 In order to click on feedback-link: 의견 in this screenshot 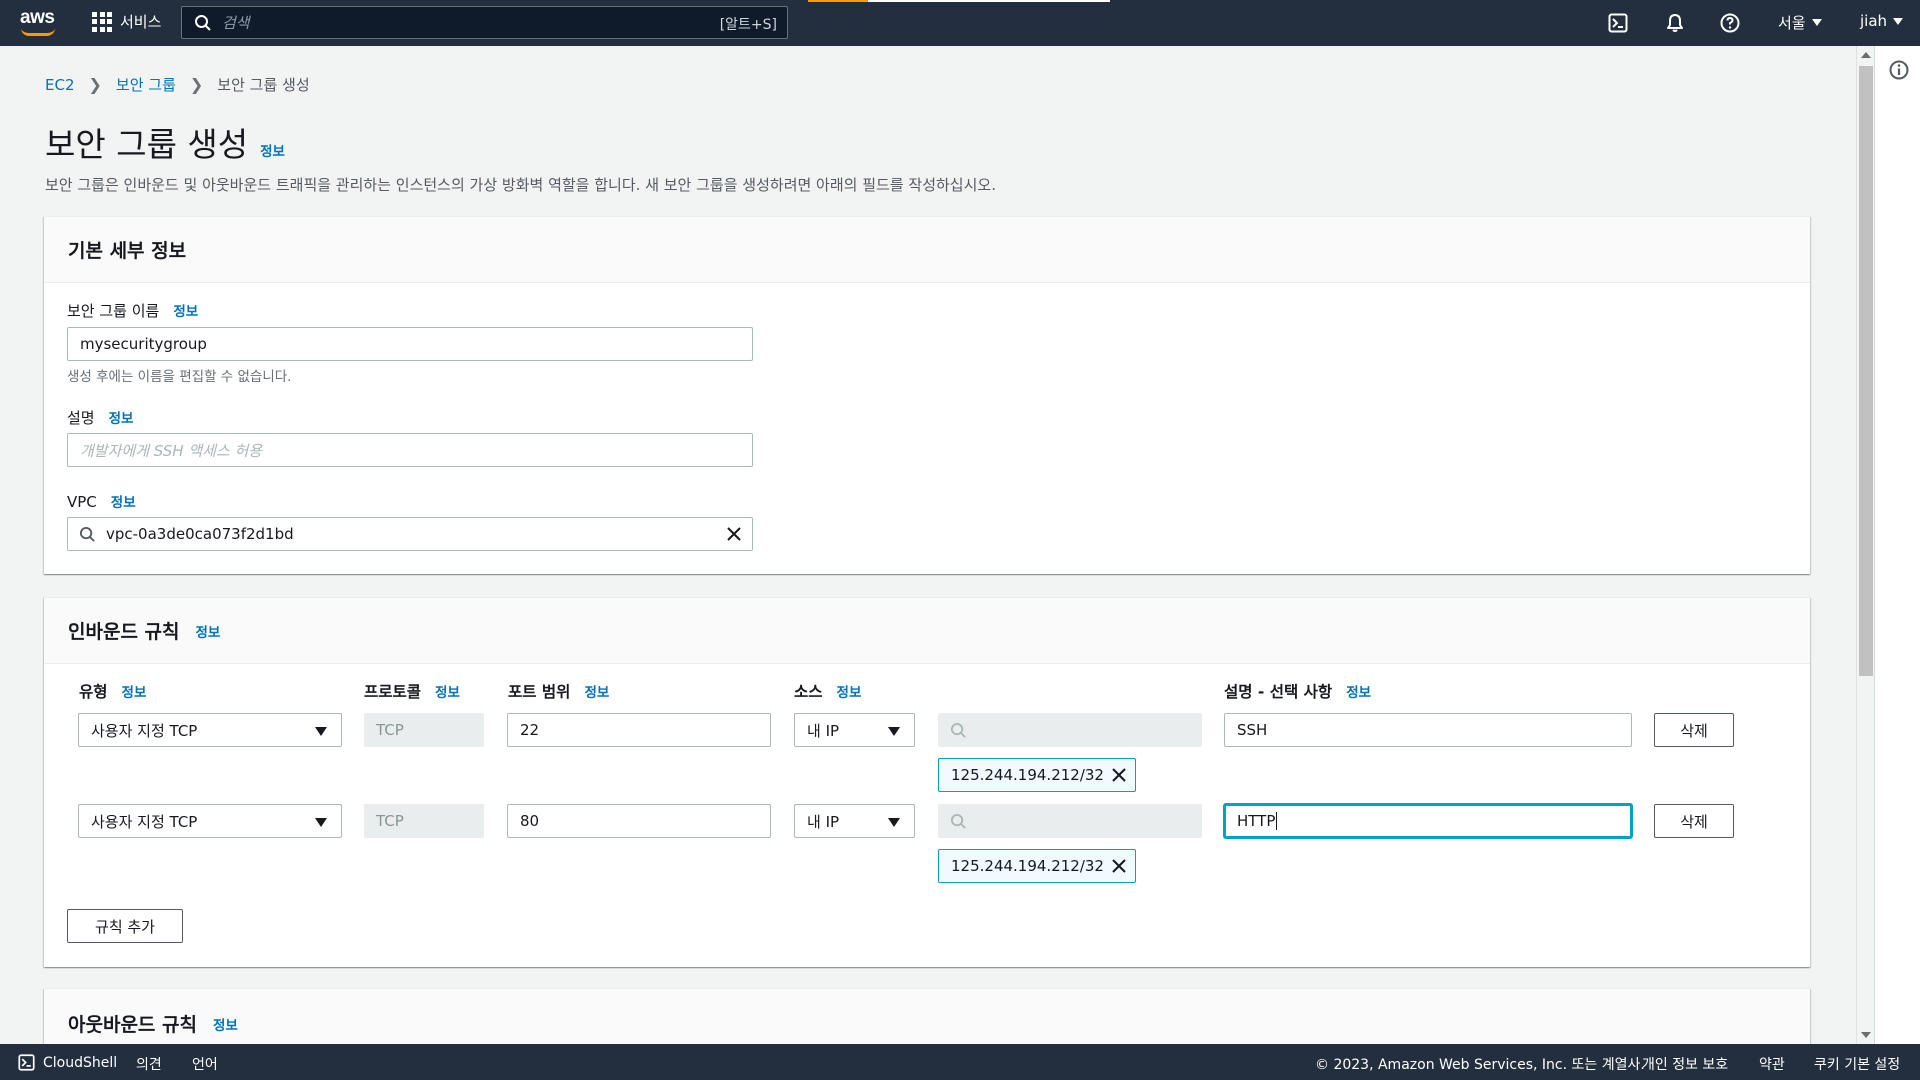, I will do `click(149, 1064)`.